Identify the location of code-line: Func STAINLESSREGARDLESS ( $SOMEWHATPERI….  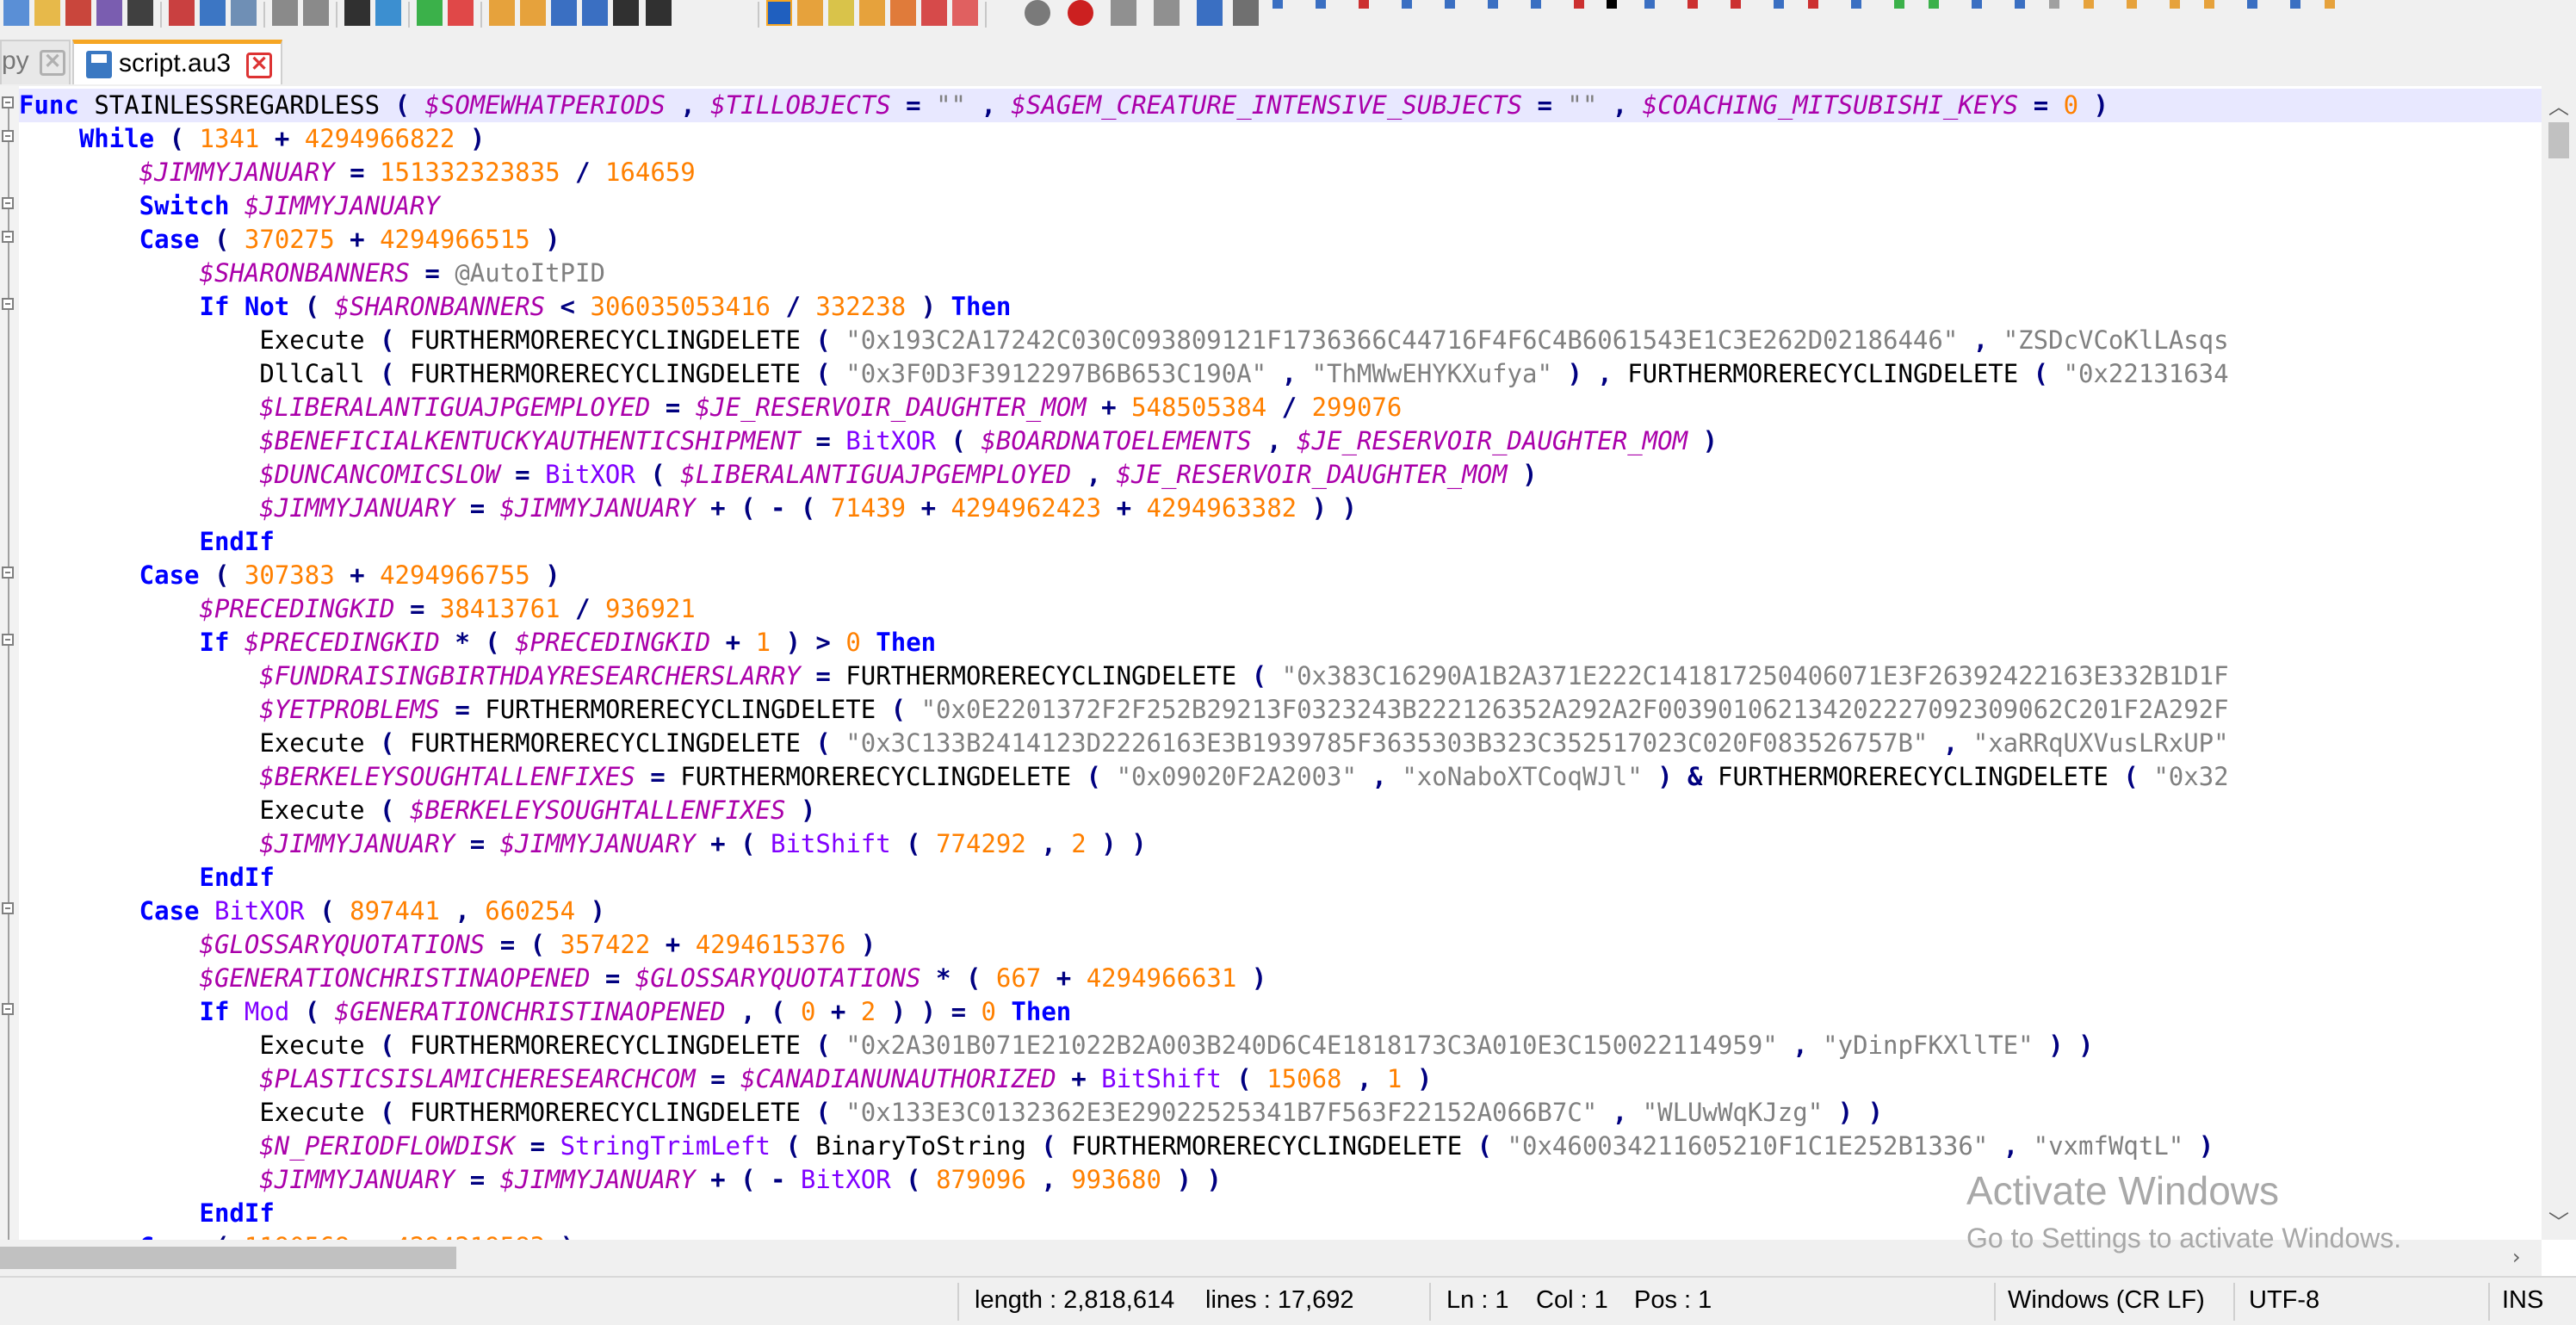
(1280, 105).